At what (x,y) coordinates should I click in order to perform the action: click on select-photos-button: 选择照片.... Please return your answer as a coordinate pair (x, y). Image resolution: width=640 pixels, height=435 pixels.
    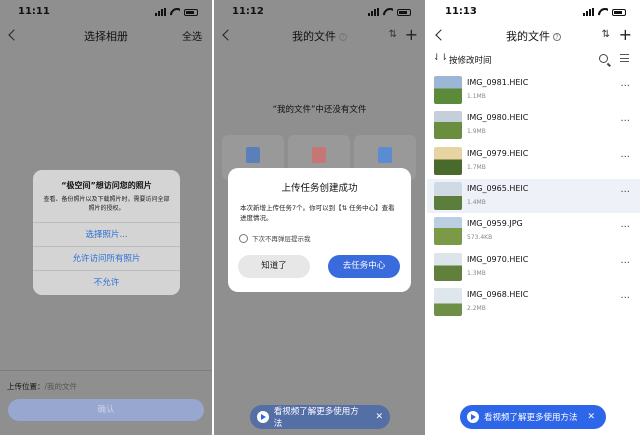
    Looking at the image, I should click on (106, 234).